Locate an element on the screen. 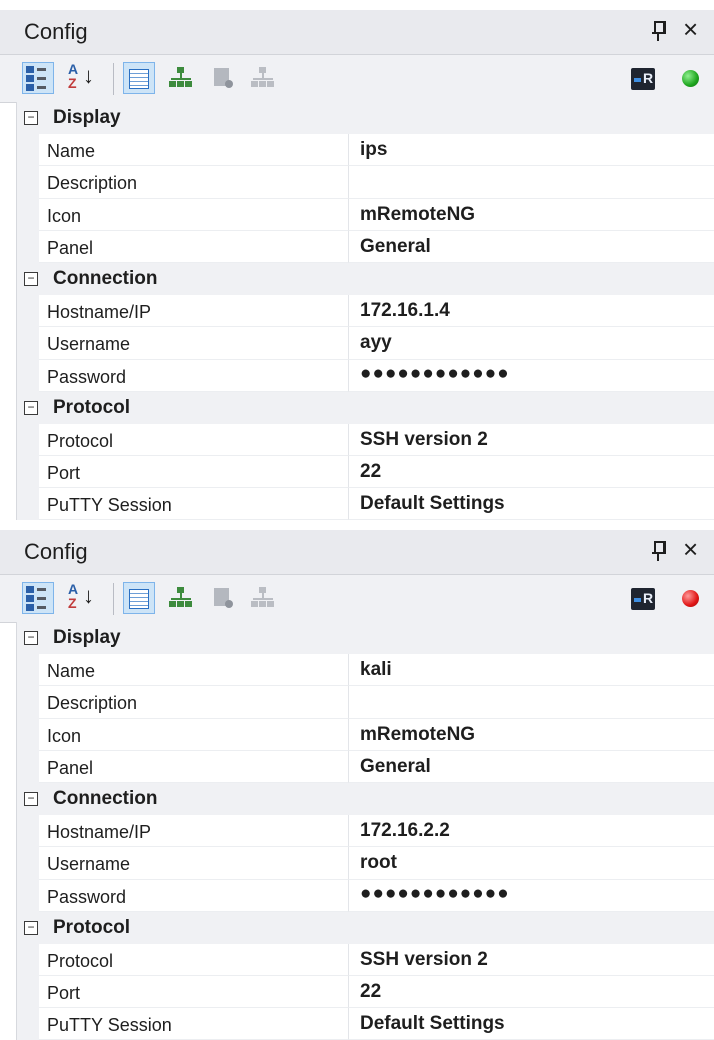 The height and width of the screenshot is (1040, 714). property-row: Port 22 is located at coordinates (365, 472).